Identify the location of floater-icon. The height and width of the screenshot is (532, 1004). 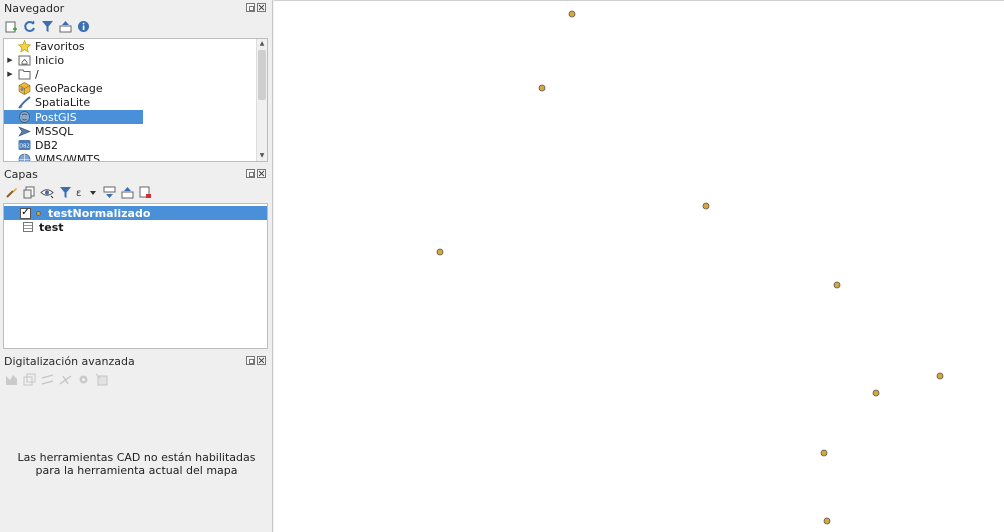
(101, 379).